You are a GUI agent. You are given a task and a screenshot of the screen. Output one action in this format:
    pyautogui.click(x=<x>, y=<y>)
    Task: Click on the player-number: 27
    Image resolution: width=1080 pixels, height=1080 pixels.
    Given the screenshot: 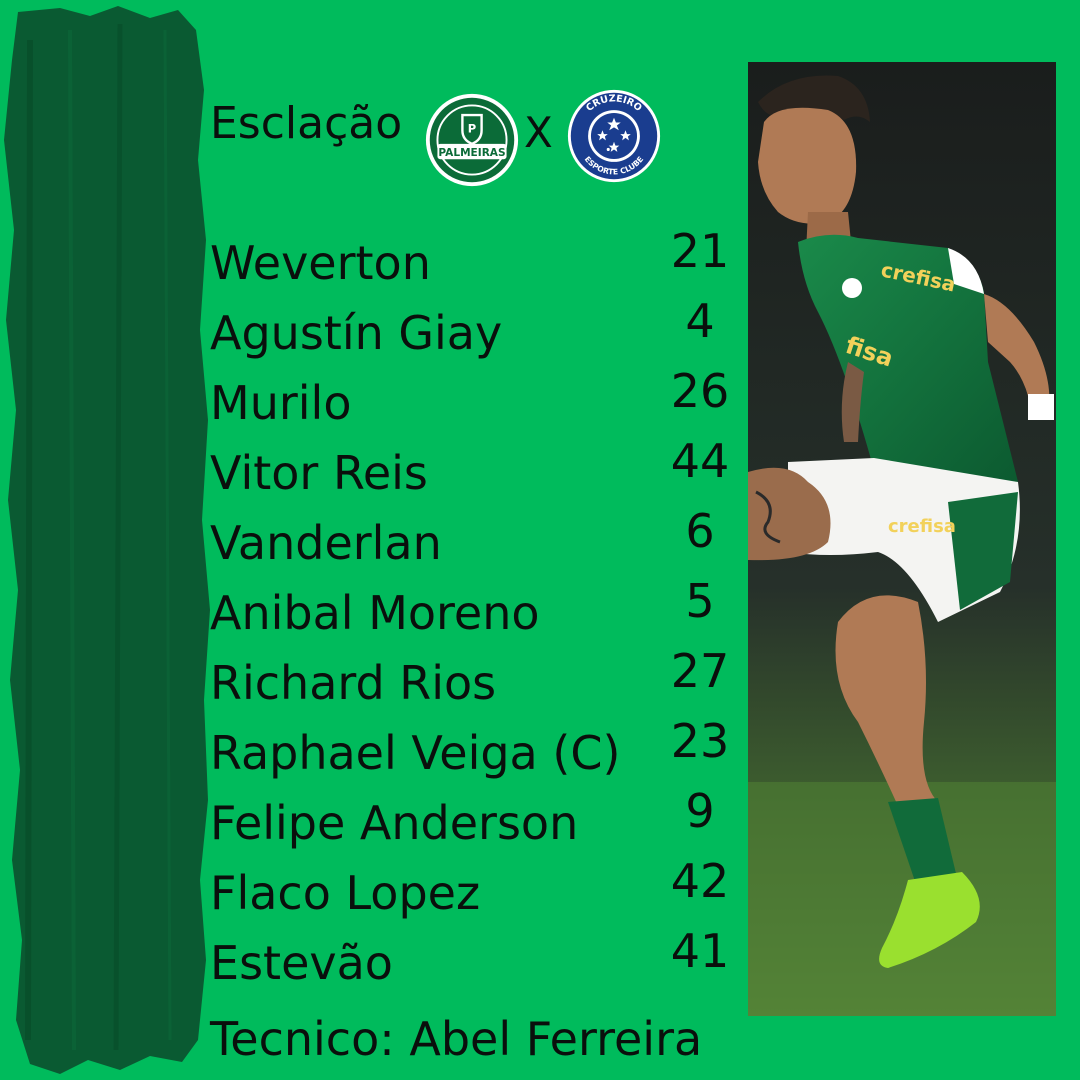 What is the action you would take?
    pyautogui.click(x=700, y=671)
    